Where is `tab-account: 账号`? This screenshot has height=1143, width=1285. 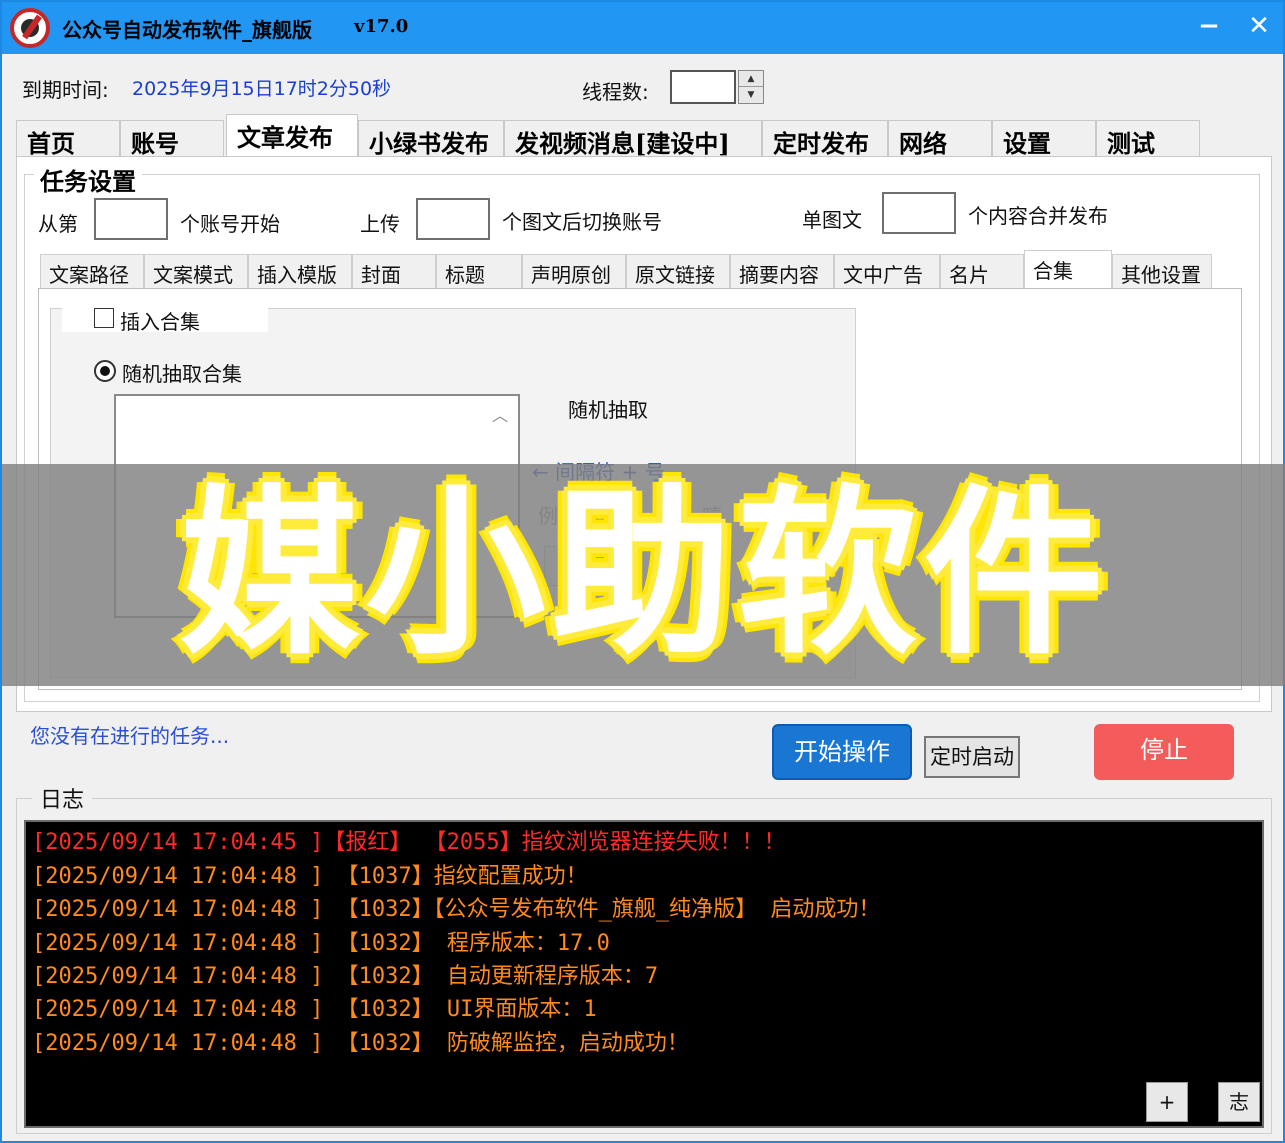 tab-account: 账号 is located at coordinates (172, 139).